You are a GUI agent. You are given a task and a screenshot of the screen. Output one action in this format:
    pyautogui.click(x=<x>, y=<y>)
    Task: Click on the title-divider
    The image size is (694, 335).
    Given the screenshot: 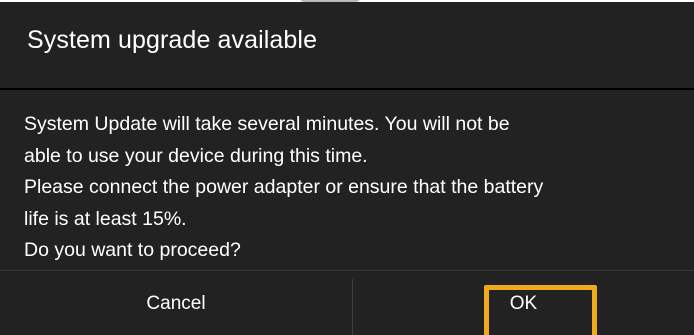 What is the action you would take?
    pyautogui.click(x=347, y=89)
    